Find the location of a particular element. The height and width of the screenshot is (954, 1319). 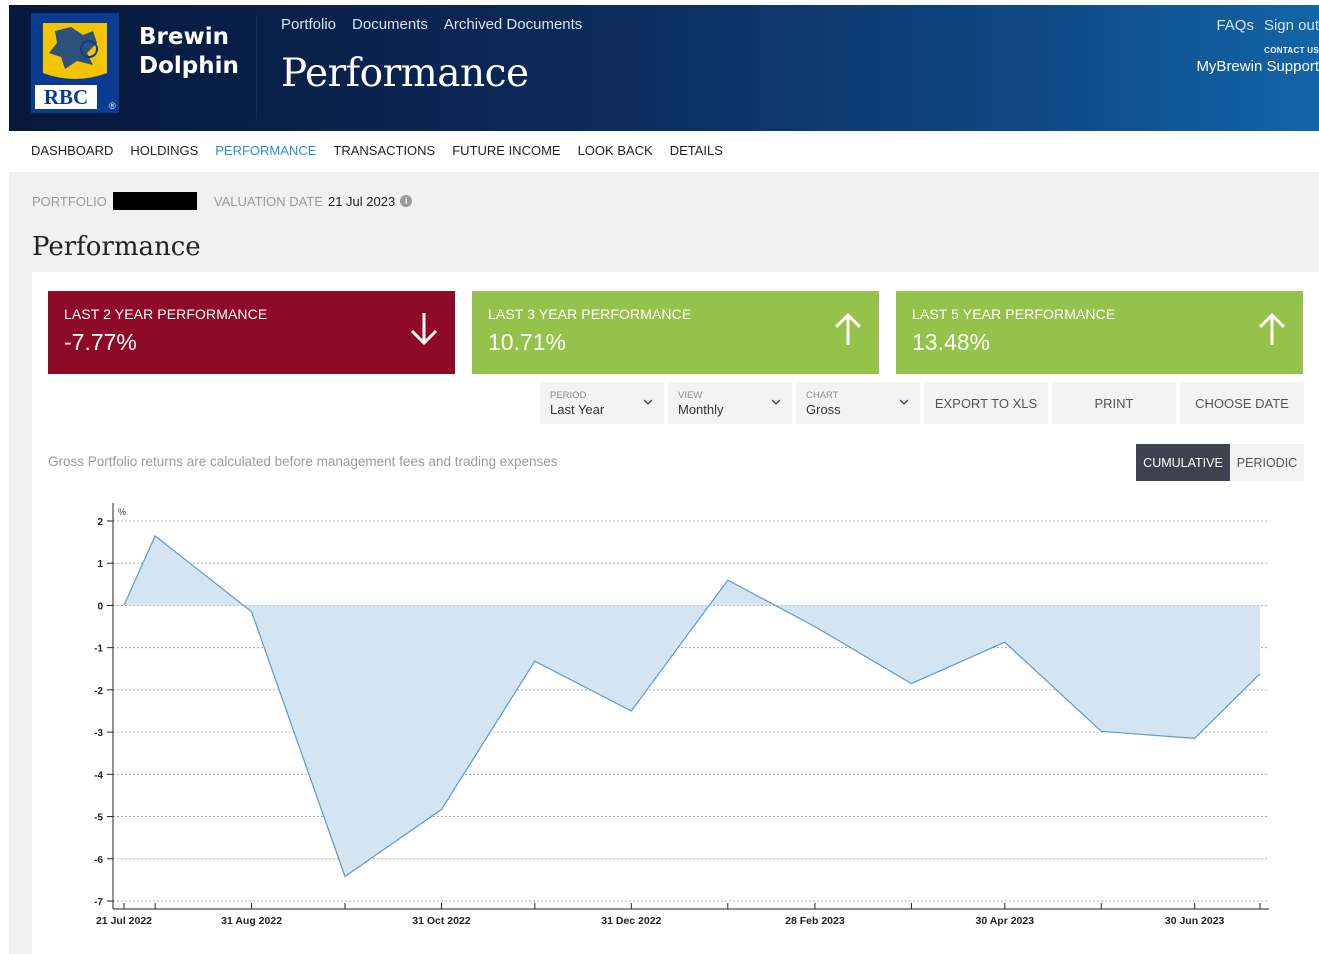

contact-label: CONTACT US is located at coordinates (1291, 50).